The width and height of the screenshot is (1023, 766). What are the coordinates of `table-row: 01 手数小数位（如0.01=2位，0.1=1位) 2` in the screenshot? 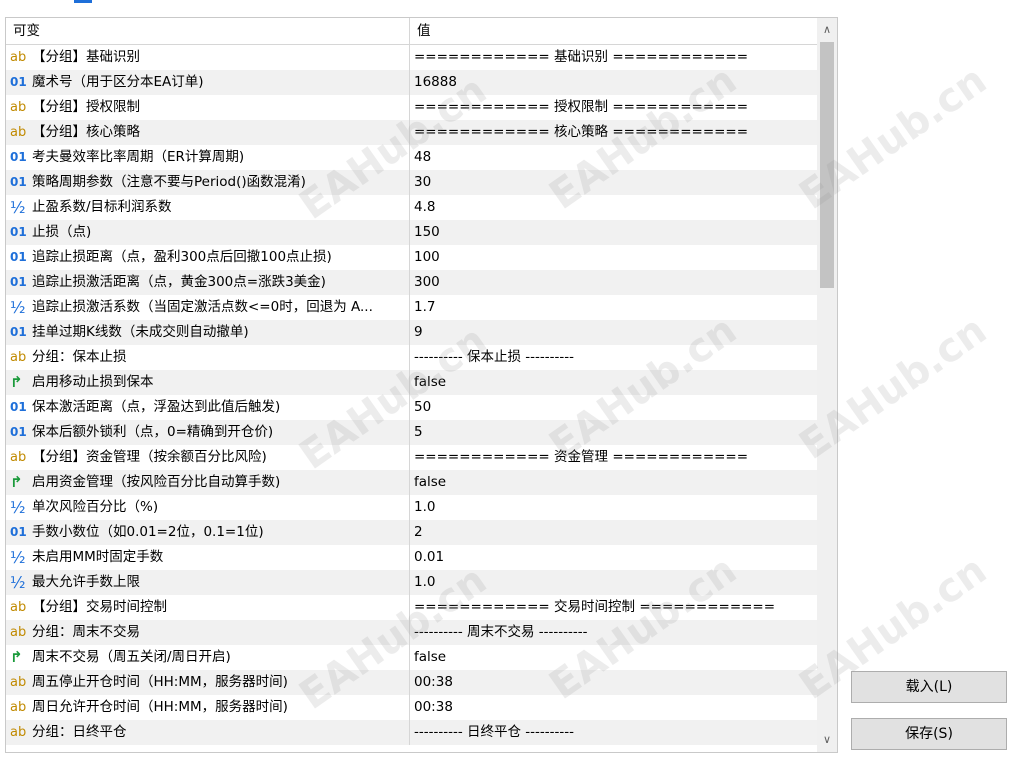 It's located at (411, 532).